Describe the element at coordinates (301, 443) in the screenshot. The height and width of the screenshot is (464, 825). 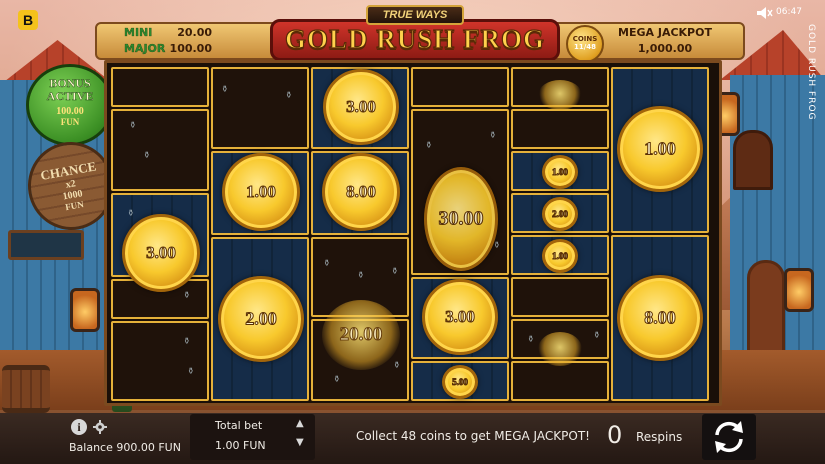
I see `arrow-down-icon: ▼` at that location.